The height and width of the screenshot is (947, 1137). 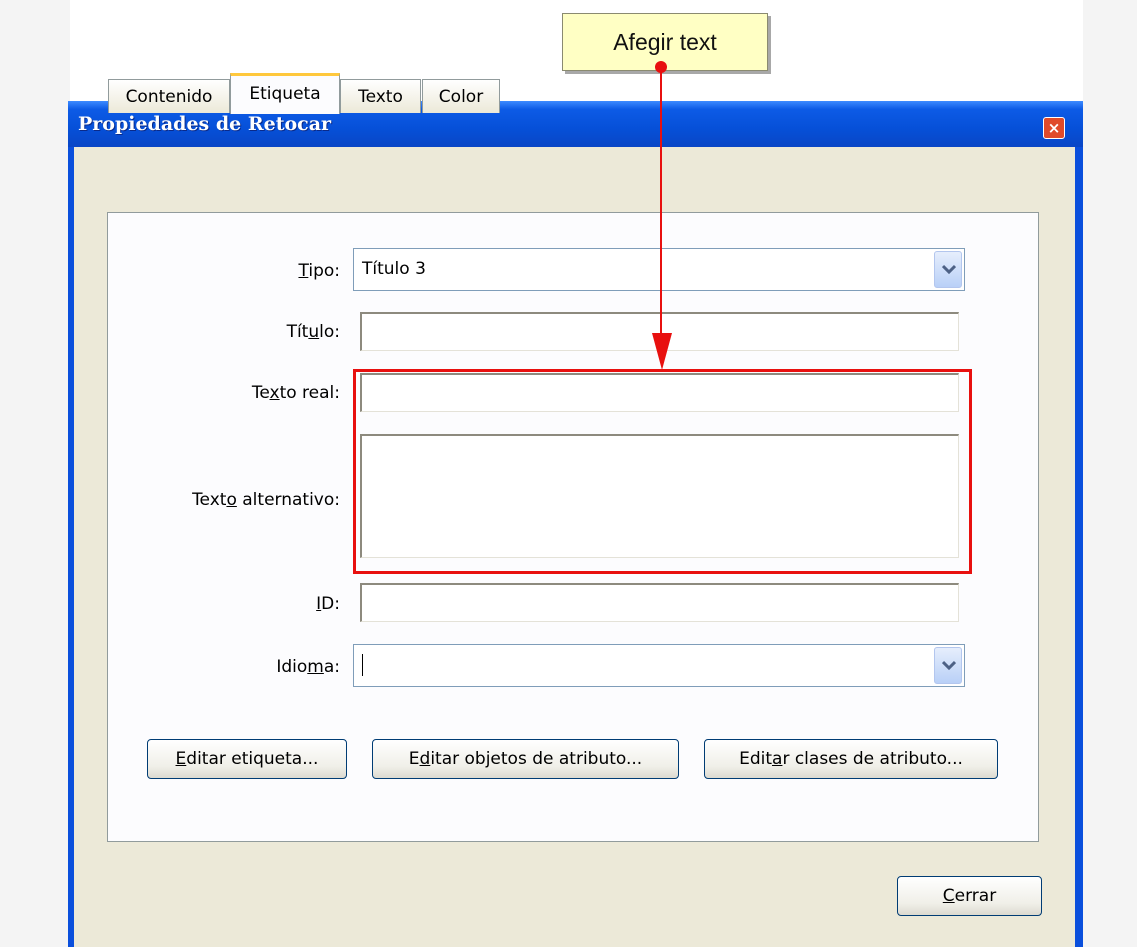 I want to click on tab-color: Color, so click(x=461, y=96).